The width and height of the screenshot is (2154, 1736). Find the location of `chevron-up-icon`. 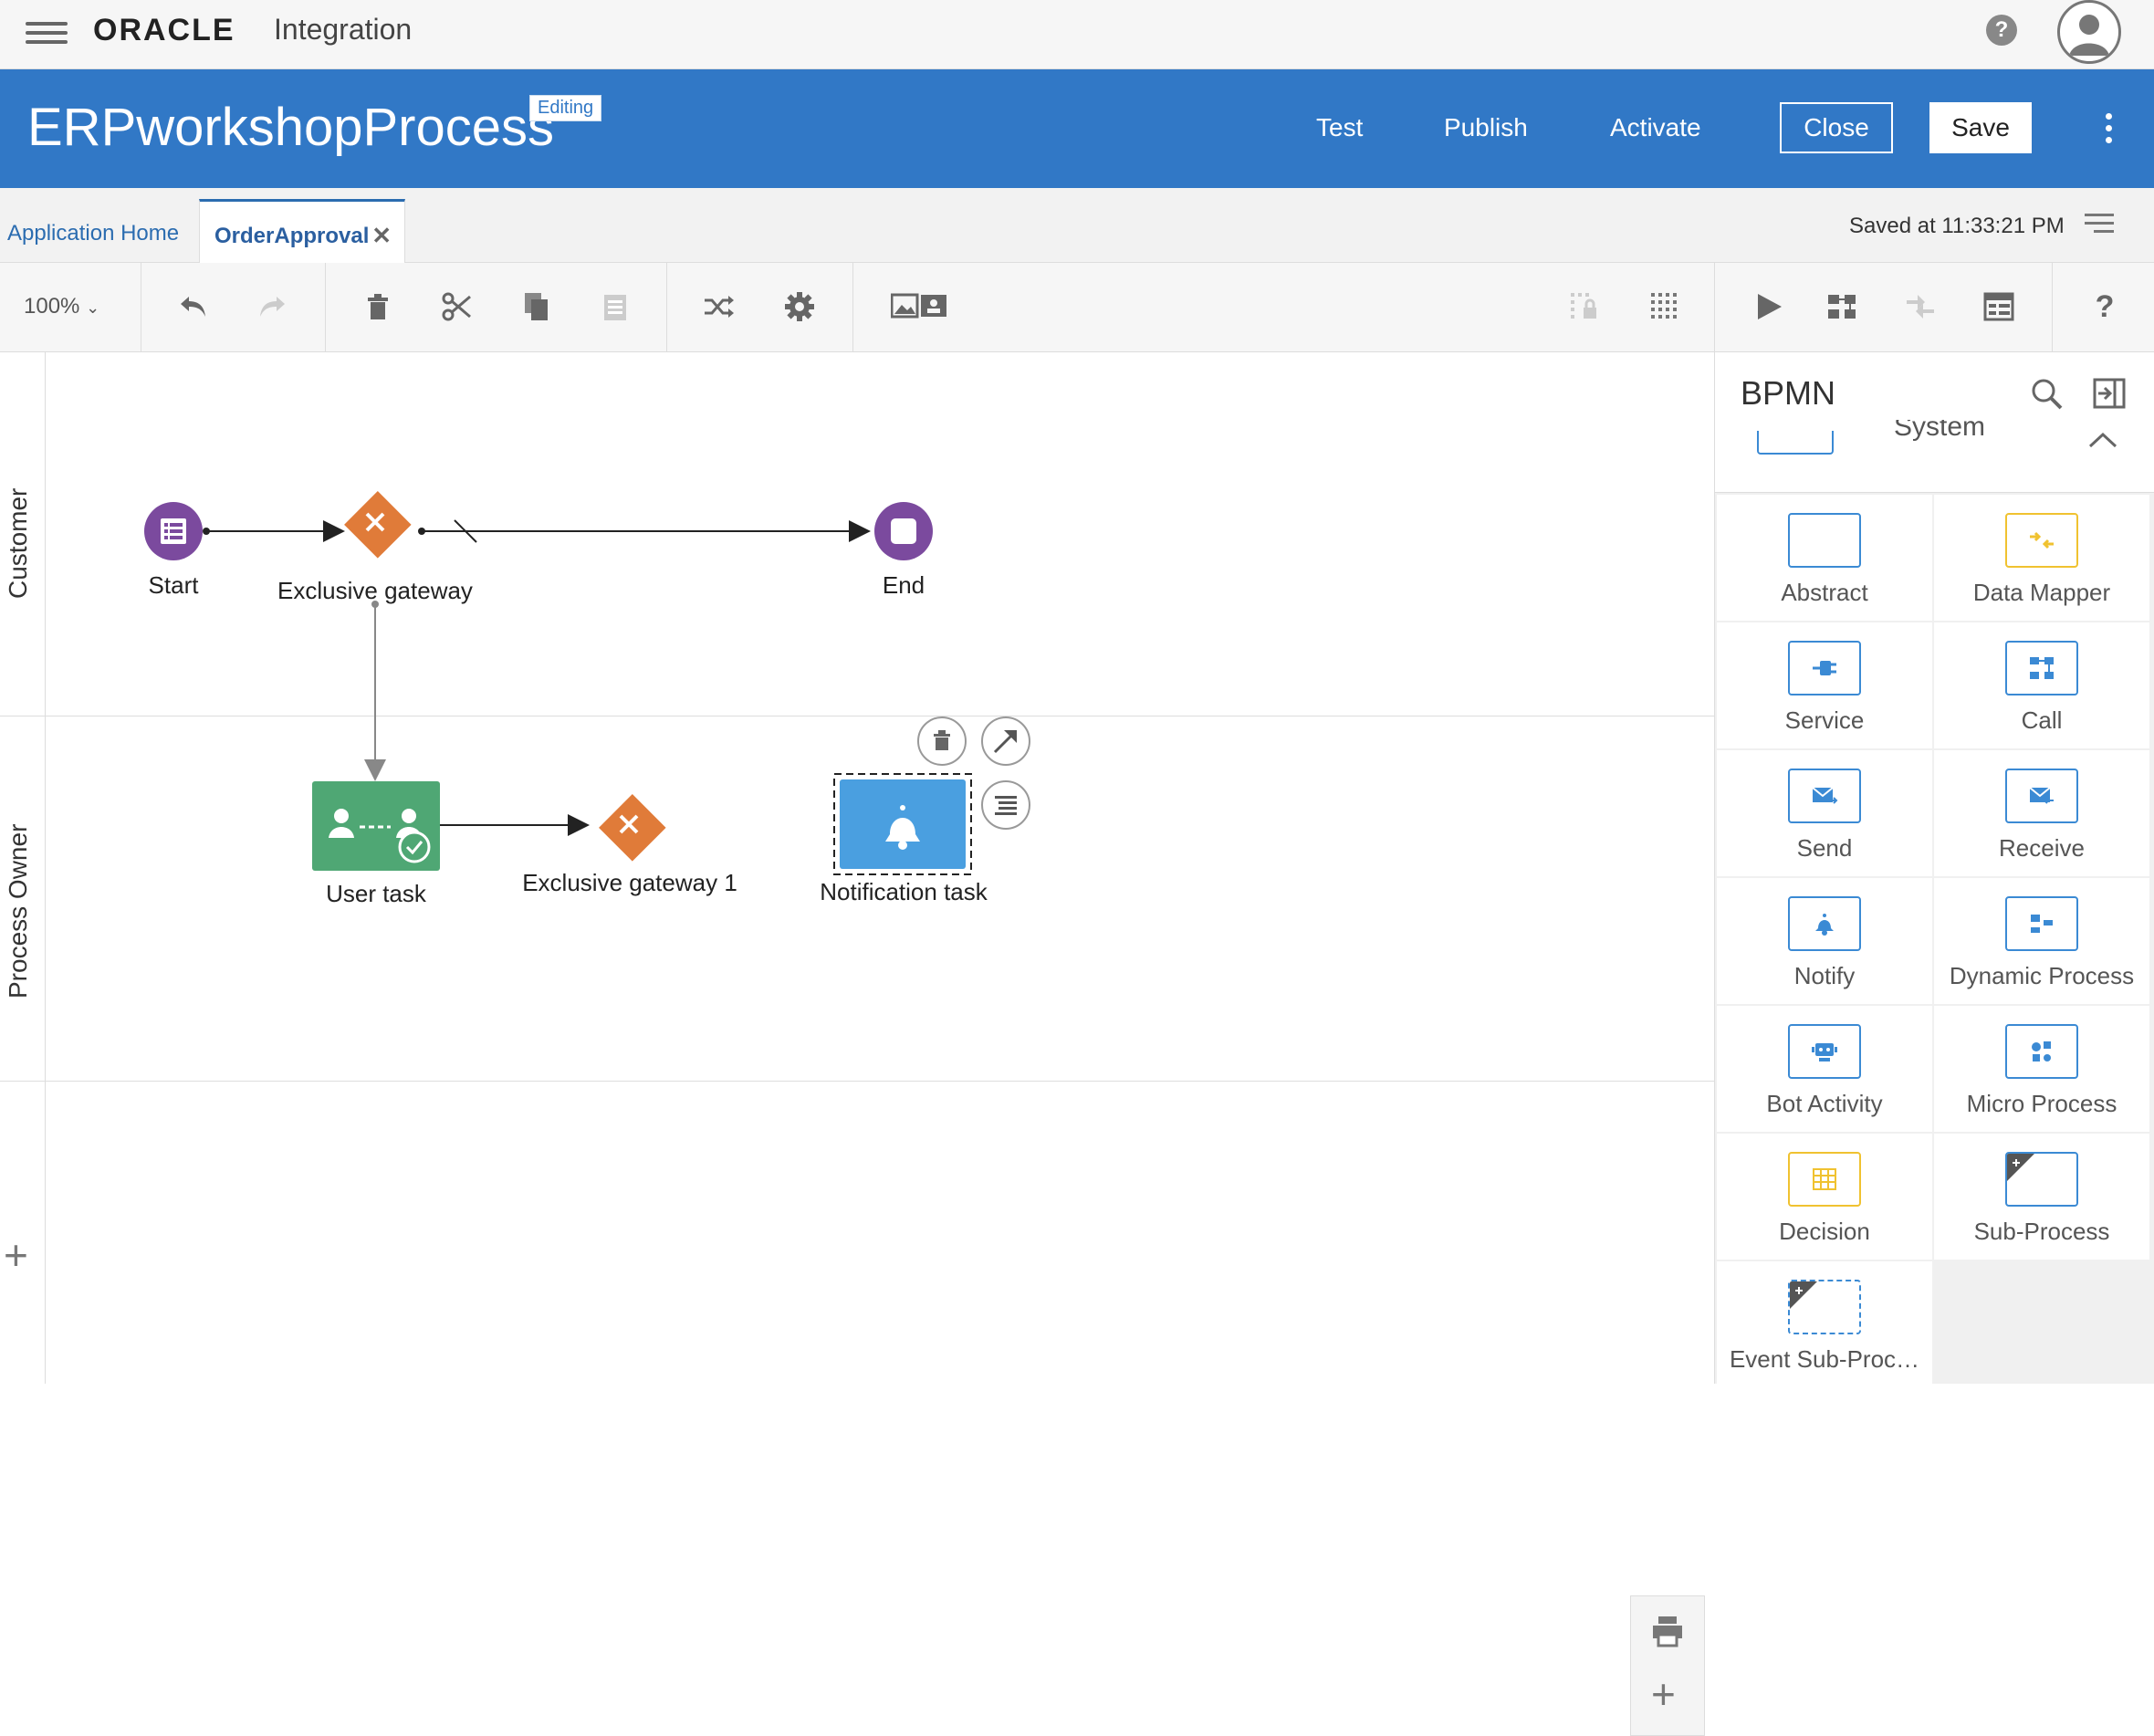

chevron-up-icon is located at coordinates (2102, 442).